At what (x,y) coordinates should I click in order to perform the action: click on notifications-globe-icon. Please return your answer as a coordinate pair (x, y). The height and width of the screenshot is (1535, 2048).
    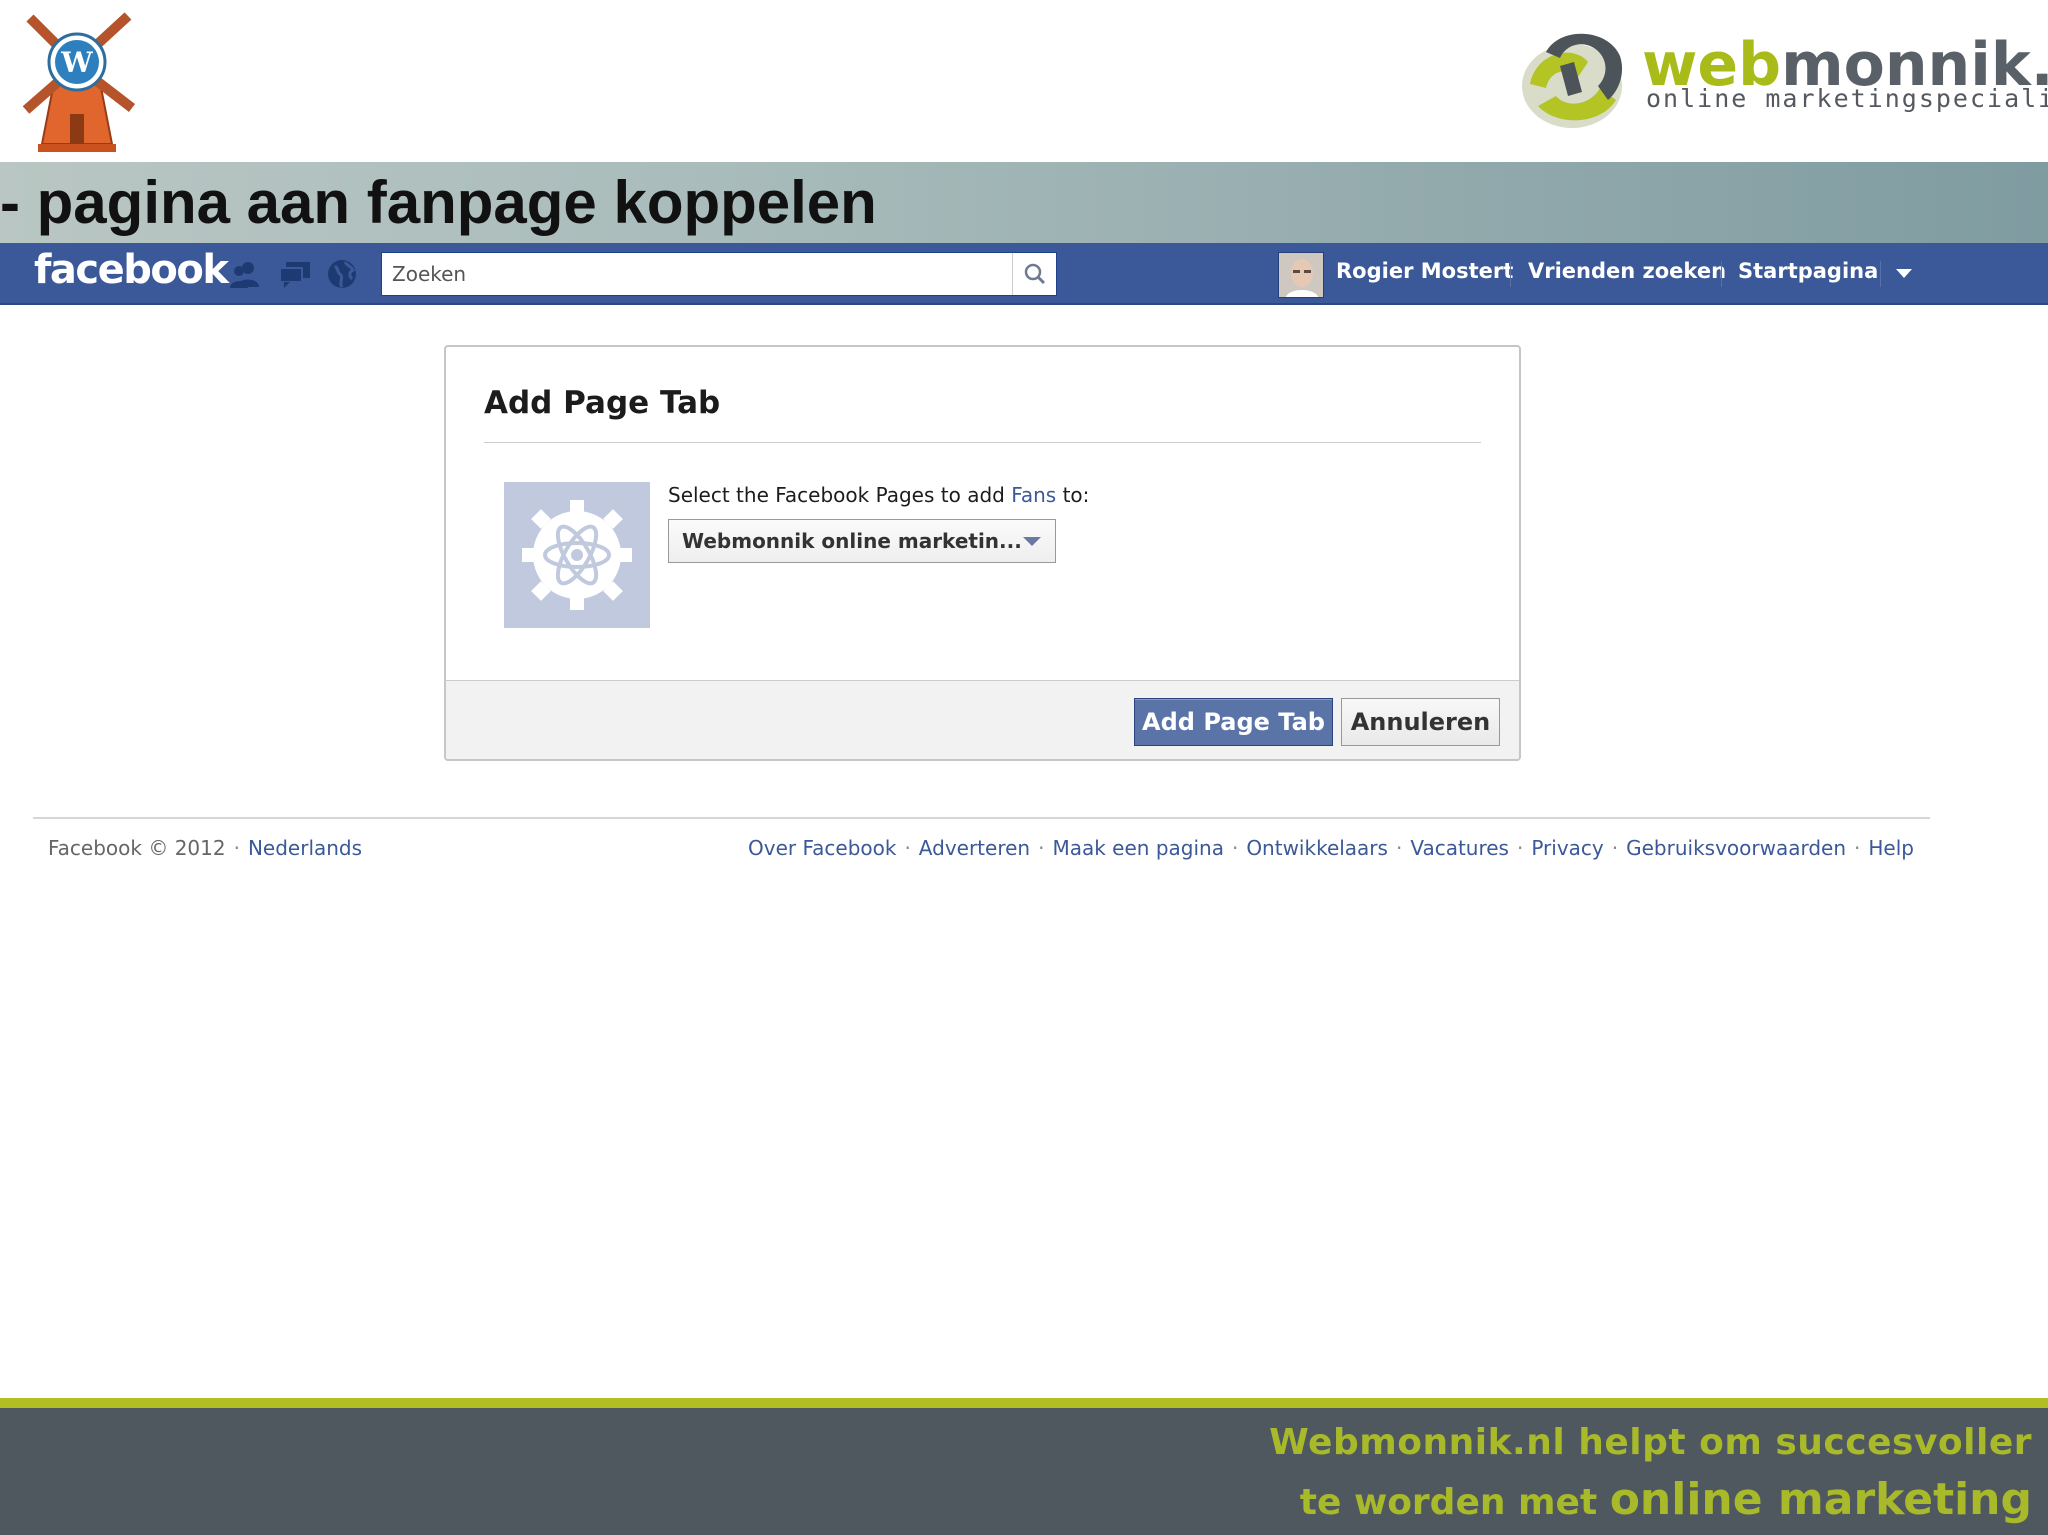
    Looking at the image, I should click on (342, 274).